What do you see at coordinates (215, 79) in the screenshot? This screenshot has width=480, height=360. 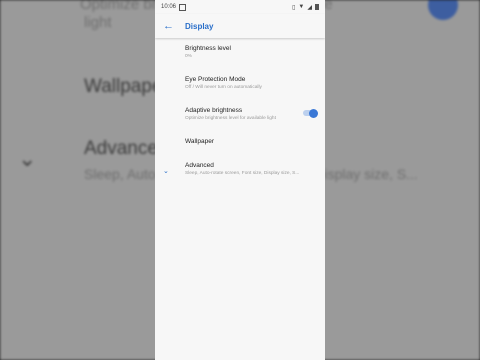 I see `item-title: Eye Protection Mode` at bounding box center [215, 79].